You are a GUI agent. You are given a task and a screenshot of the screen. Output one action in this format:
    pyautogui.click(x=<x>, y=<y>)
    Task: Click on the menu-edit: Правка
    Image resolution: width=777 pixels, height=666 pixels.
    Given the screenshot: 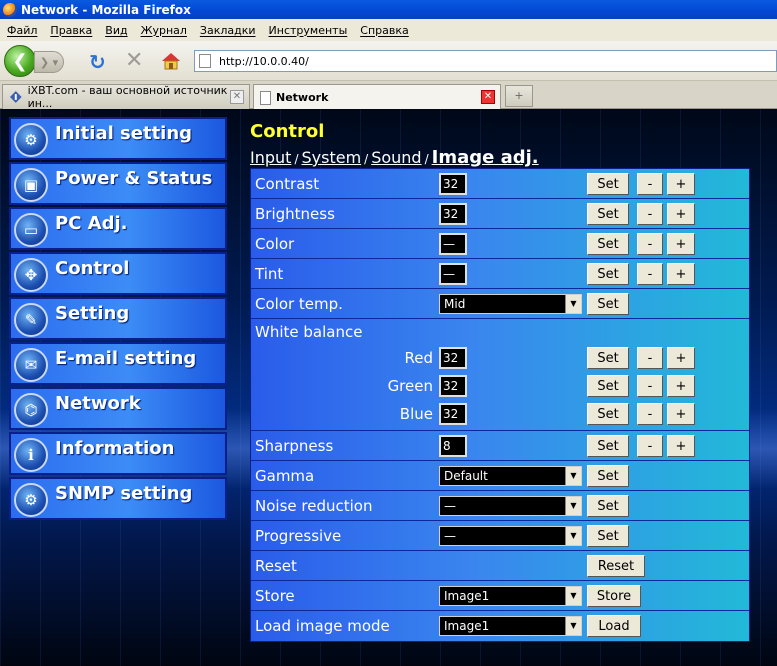 What is the action you would take?
    pyautogui.click(x=71, y=30)
    